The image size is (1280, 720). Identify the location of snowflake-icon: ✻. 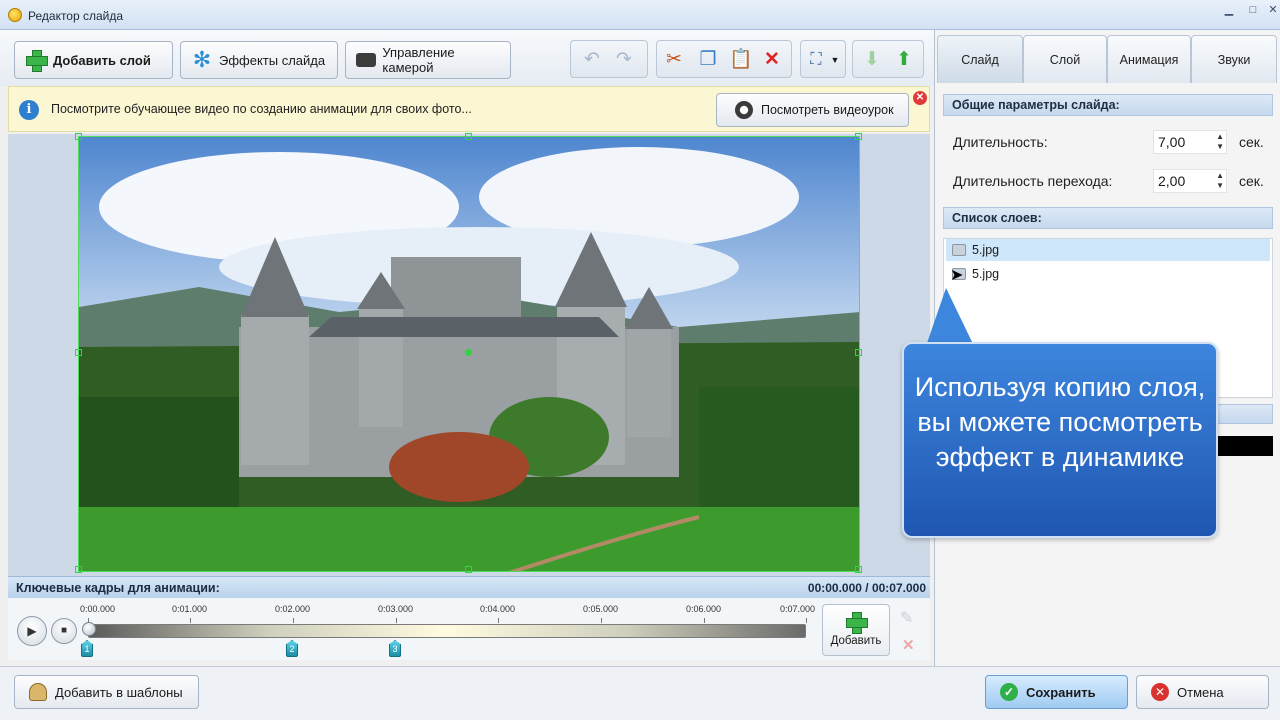
(202, 59).